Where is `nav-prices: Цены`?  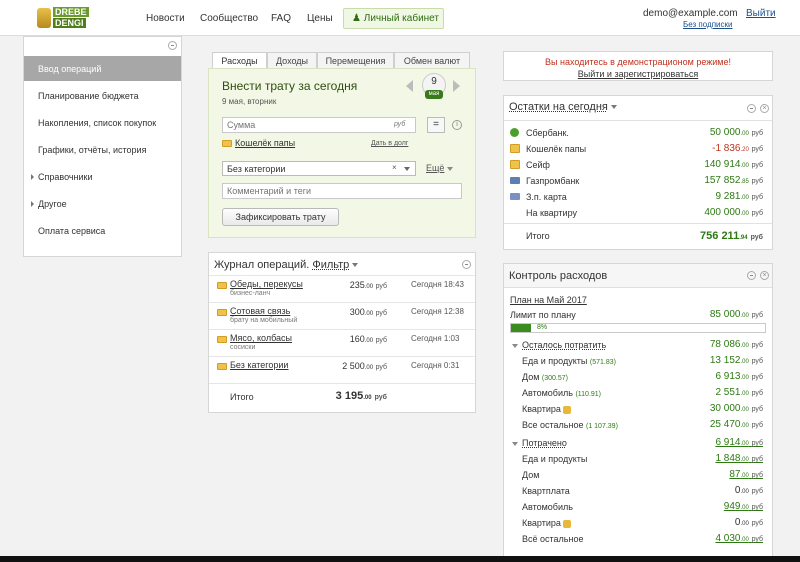 nav-prices: Цены is located at coordinates (320, 18).